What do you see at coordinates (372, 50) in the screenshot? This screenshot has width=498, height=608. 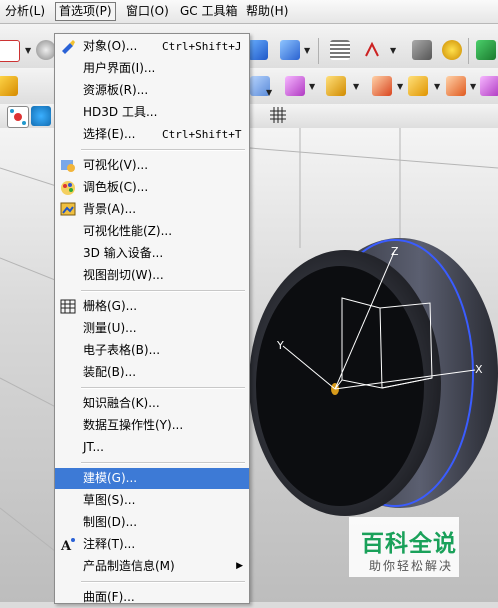 I see `wcs-icon` at bounding box center [372, 50].